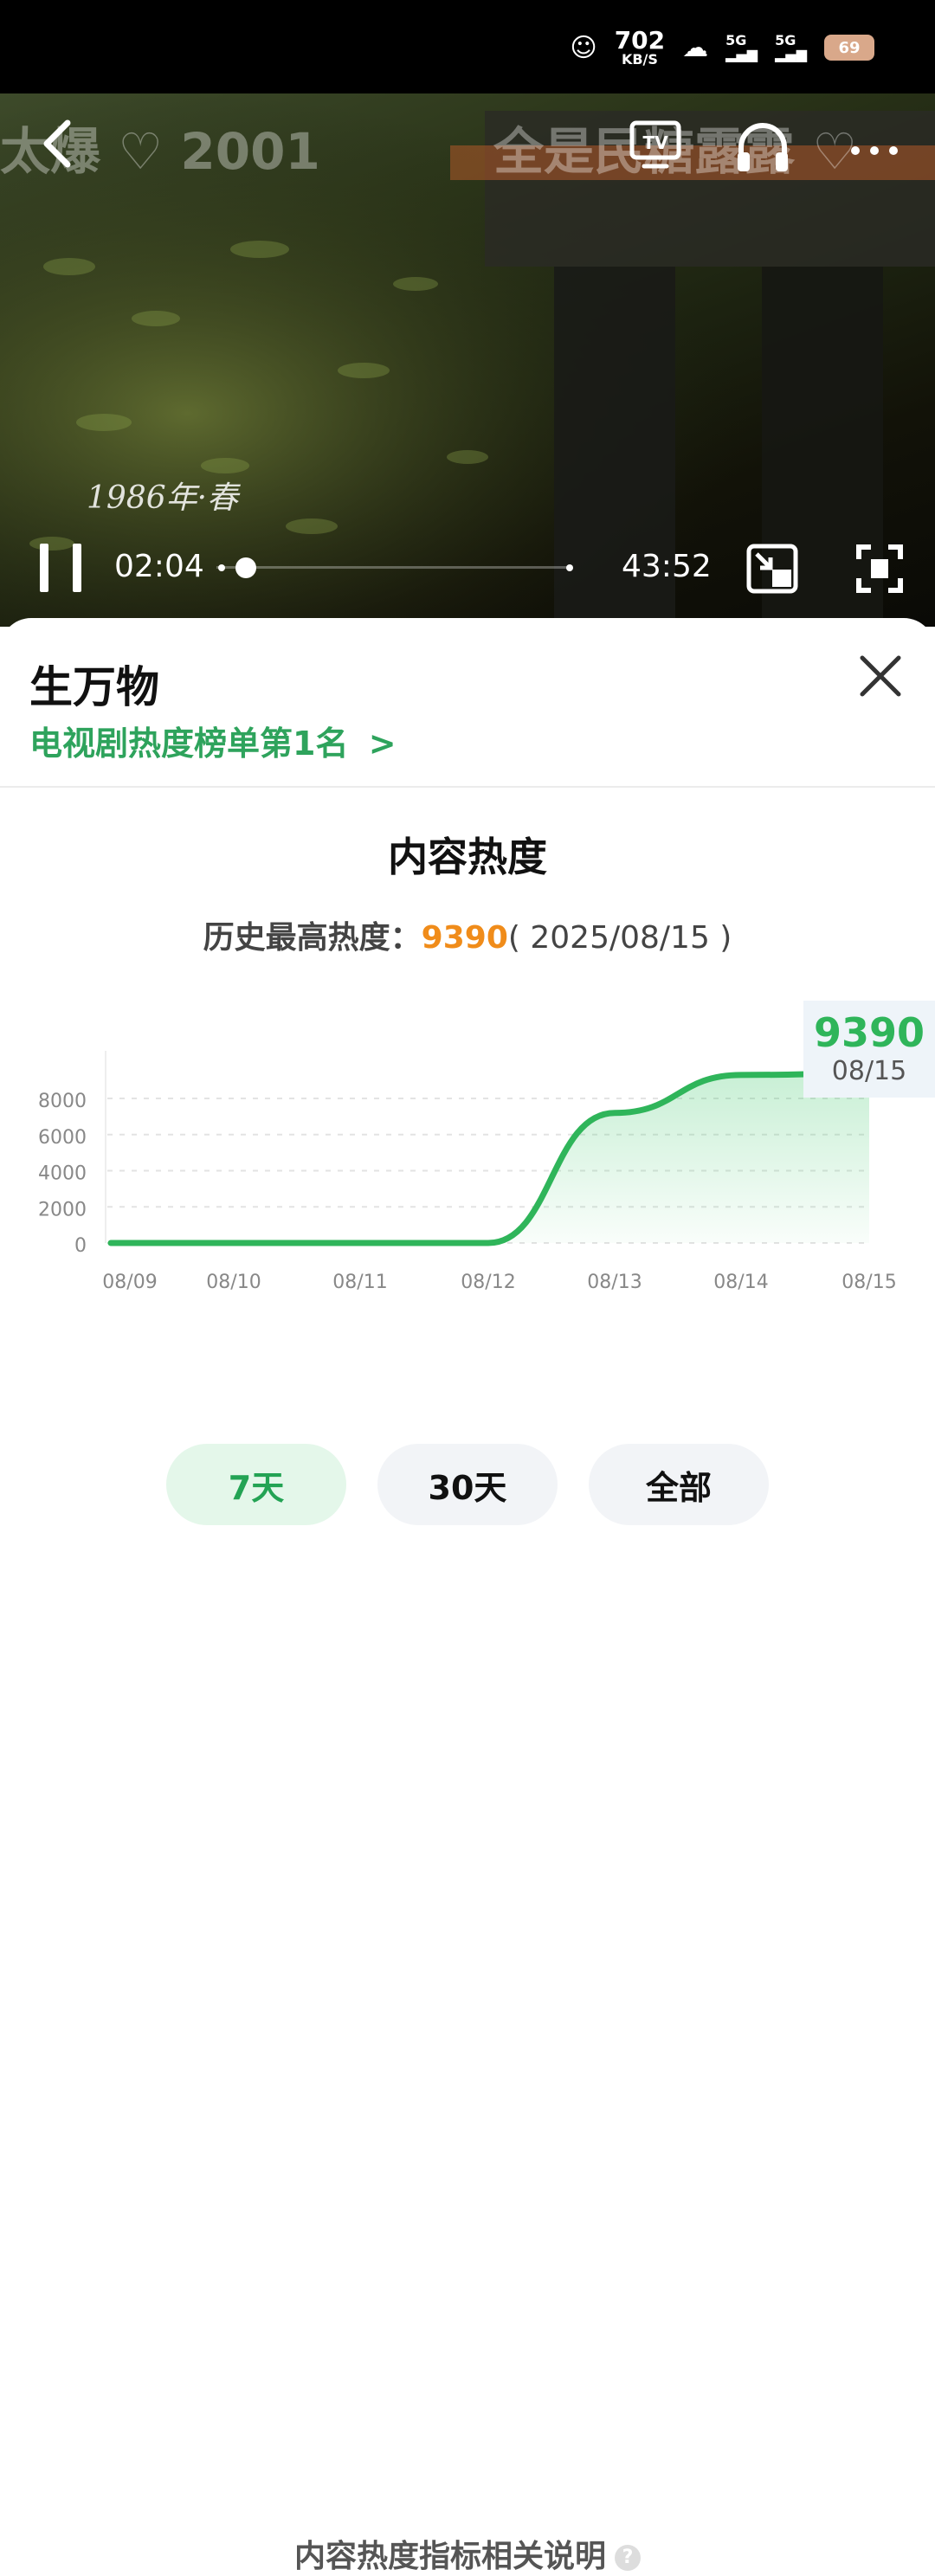  Describe the element at coordinates (467, 857) in the screenshot. I see `section-title: 内容热度` at that location.